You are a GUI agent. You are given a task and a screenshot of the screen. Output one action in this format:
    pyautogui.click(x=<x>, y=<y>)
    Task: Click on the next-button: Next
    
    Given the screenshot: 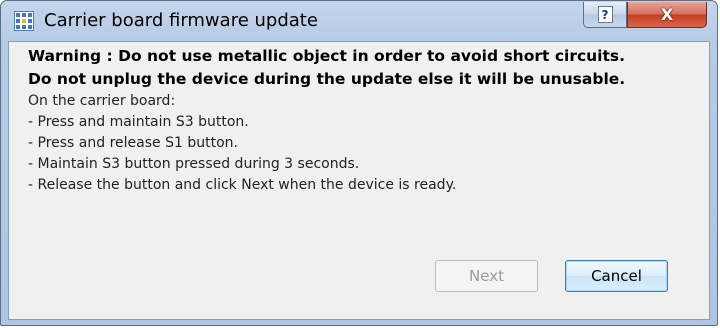 What is the action you would take?
    pyautogui.click(x=486, y=276)
    